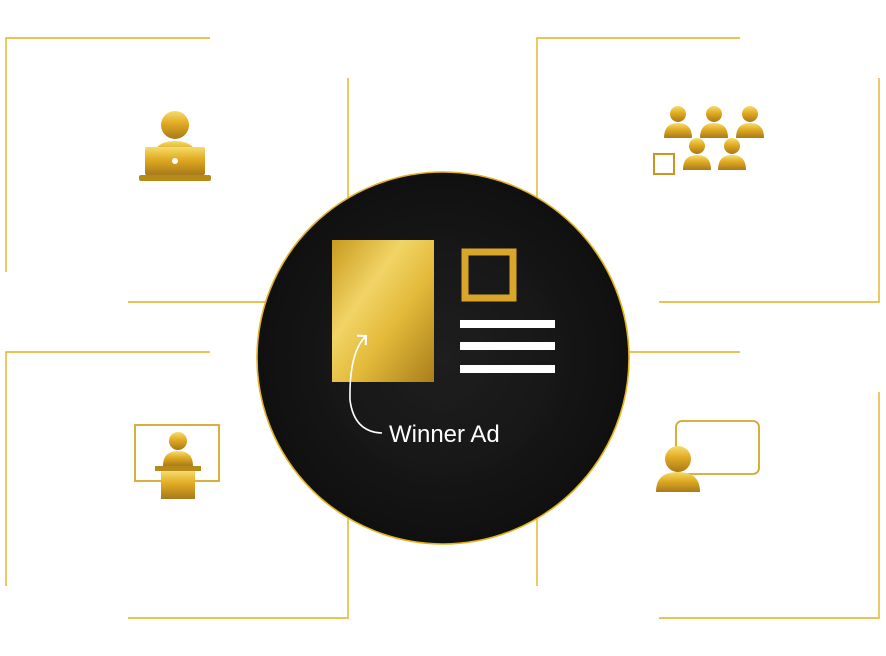  Describe the element at coordinates (175, 146) in the screenshot. I see `person-laptop-icon` at that location.